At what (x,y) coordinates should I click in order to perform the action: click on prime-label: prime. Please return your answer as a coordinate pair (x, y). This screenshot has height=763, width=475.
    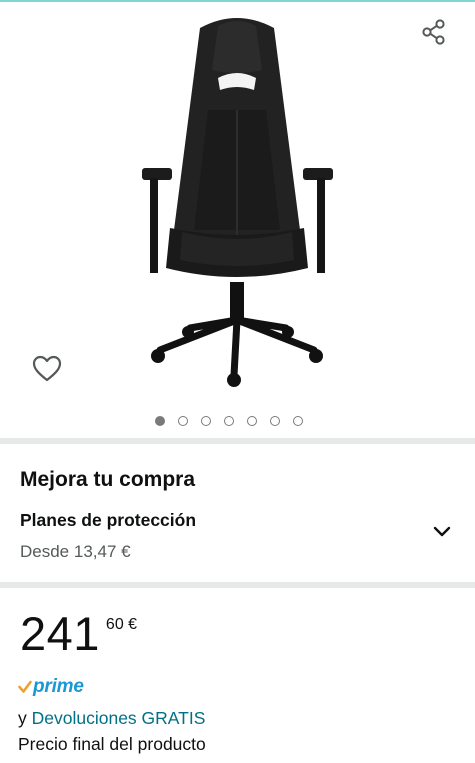
    Looking at the image, I should click on (58, 686).